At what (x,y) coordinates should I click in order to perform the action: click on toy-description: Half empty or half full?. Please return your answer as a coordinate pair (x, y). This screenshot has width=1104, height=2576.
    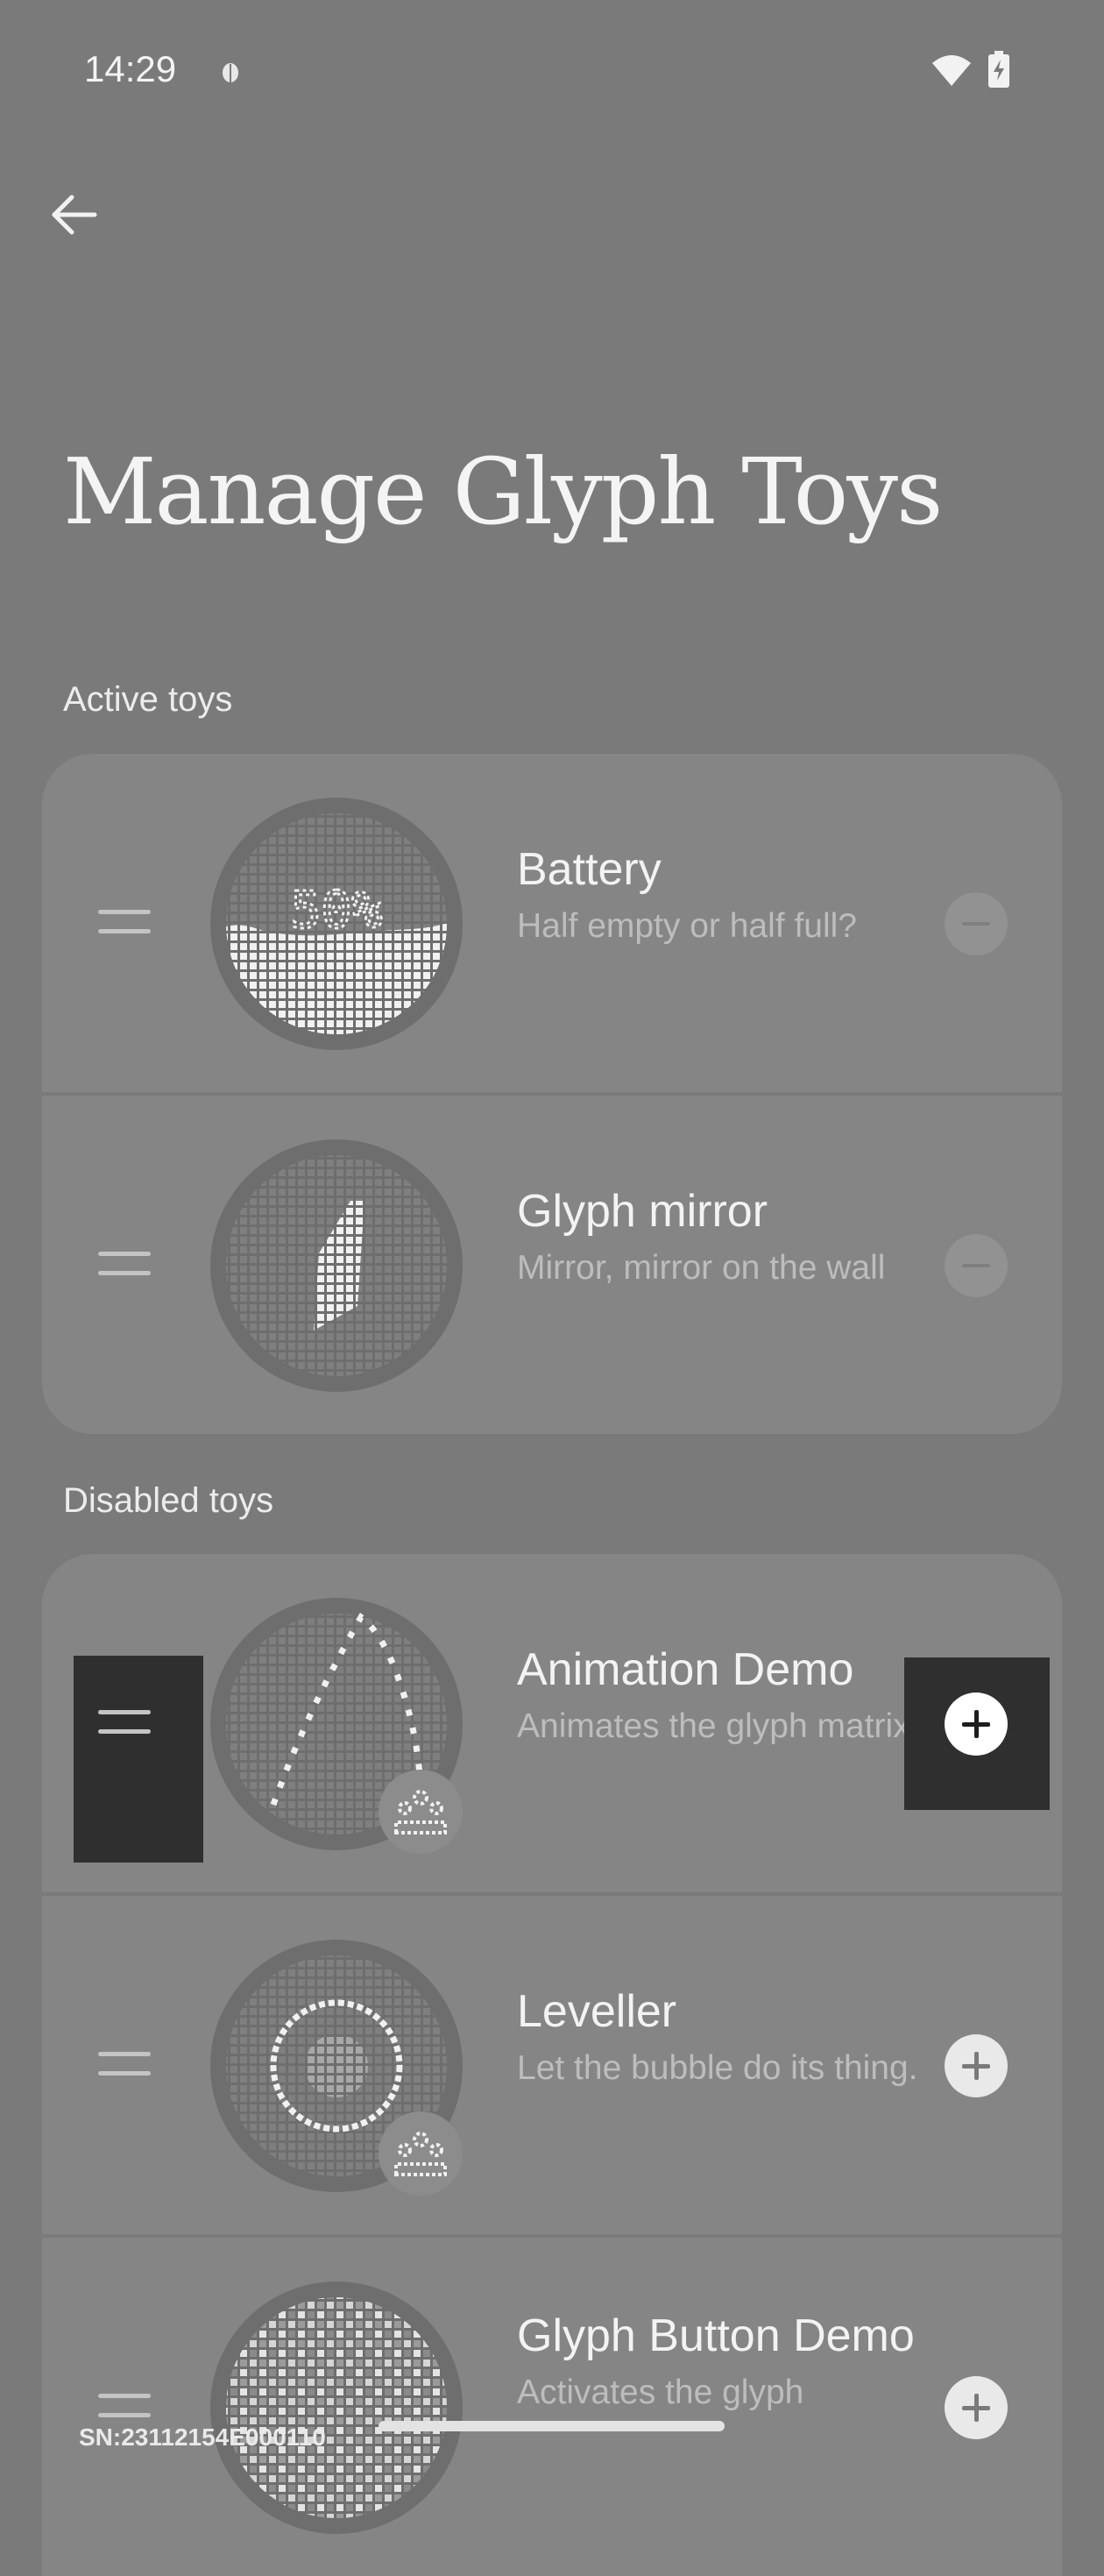
    Looking at the image, I should click on (687, 926).